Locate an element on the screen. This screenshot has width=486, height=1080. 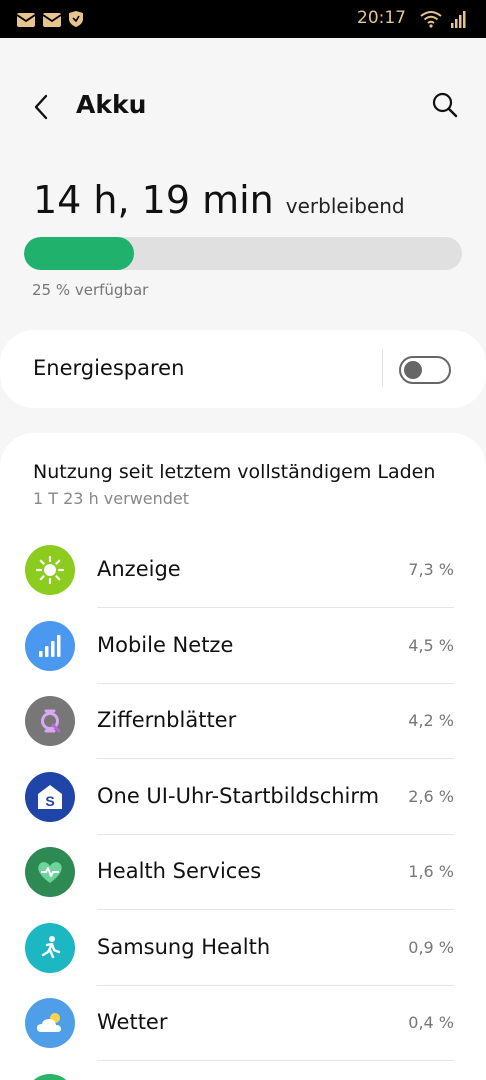
shield-icon is located at coordinates (76, 19).